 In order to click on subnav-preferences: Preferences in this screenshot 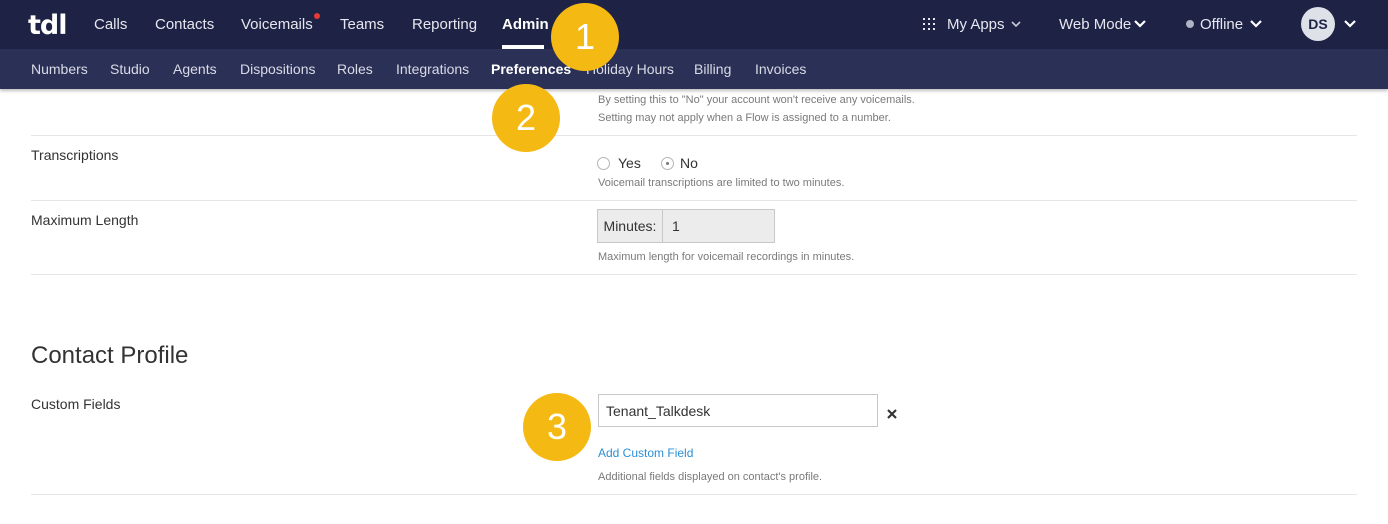, I will do `click(531, 69)`.